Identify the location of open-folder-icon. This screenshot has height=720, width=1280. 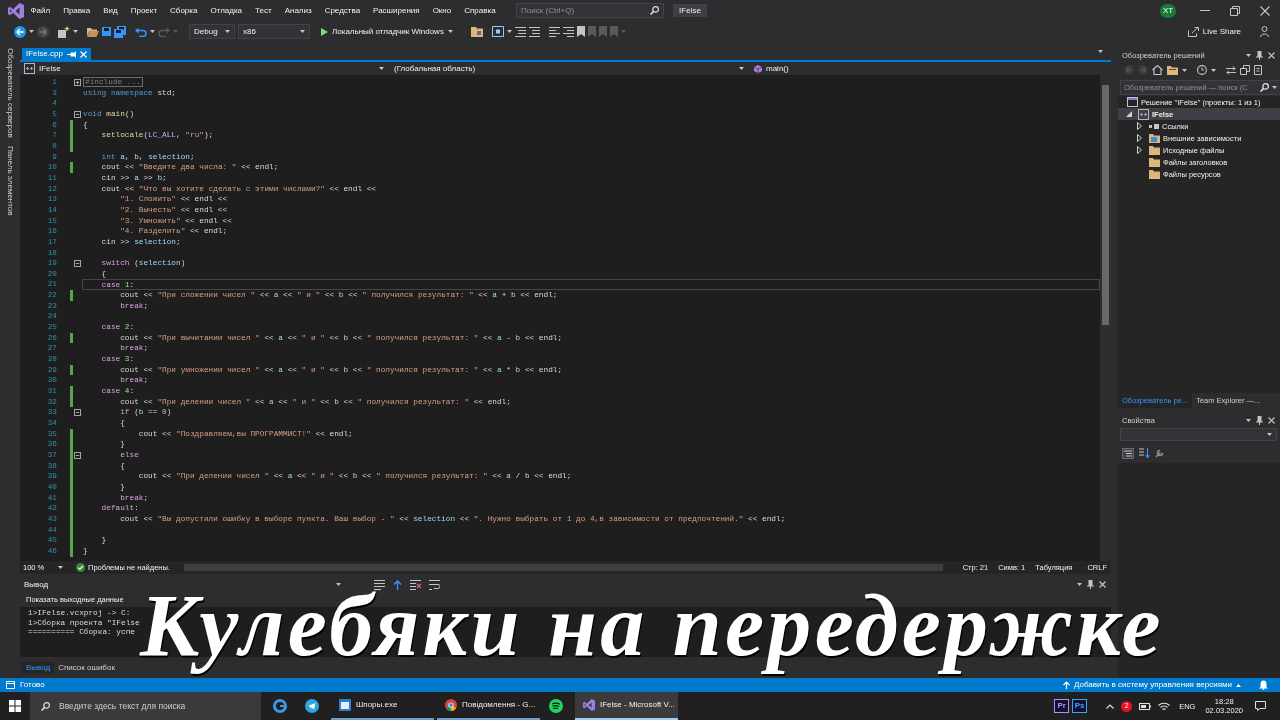
(93, 31).